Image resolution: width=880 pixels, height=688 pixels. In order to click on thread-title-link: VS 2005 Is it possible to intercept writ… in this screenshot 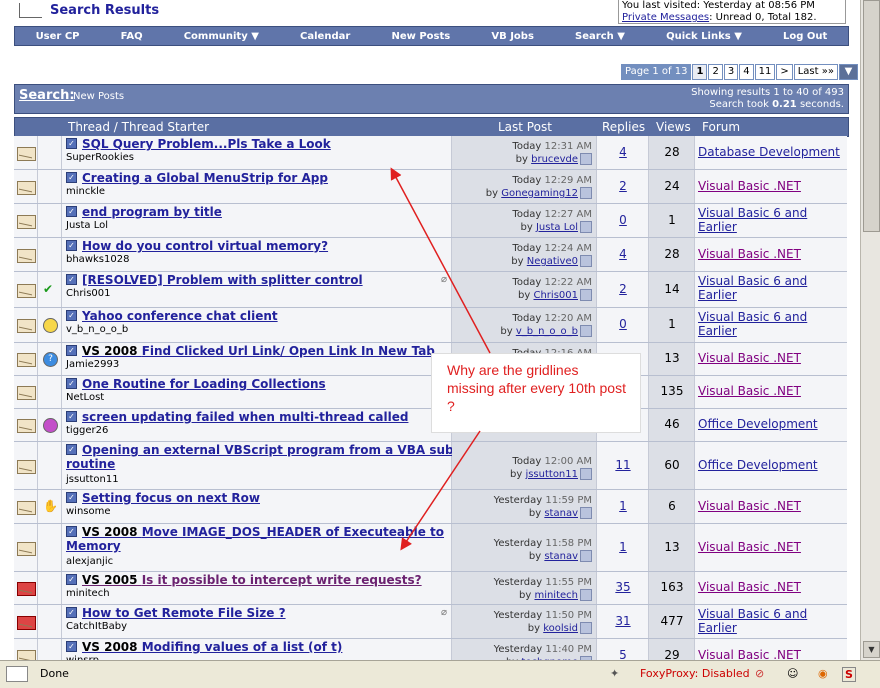, I will do `click(252, 580)`.